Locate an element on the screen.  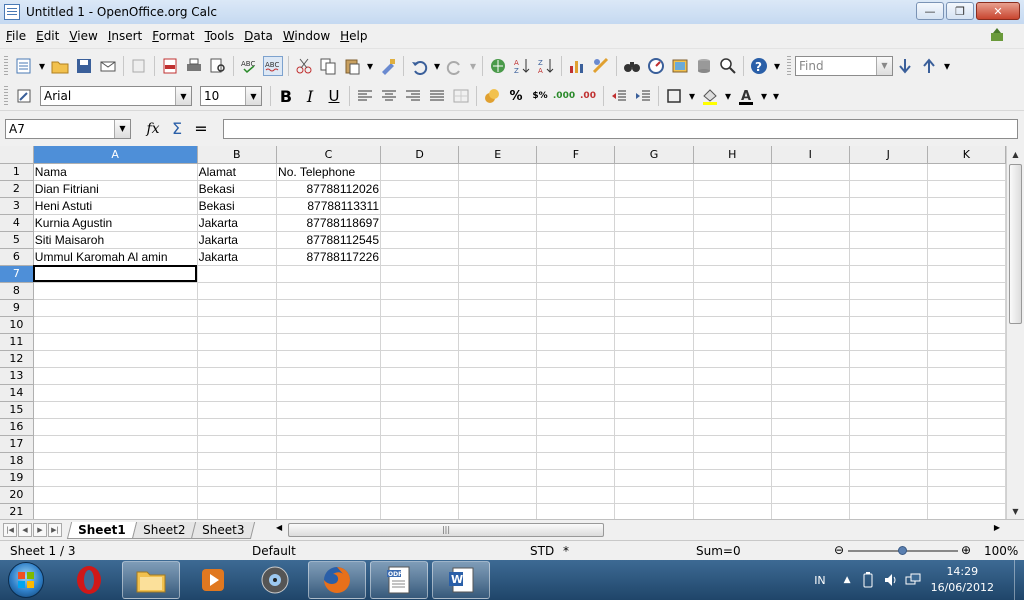
cell-e15 is located at coordinates (498, 410).